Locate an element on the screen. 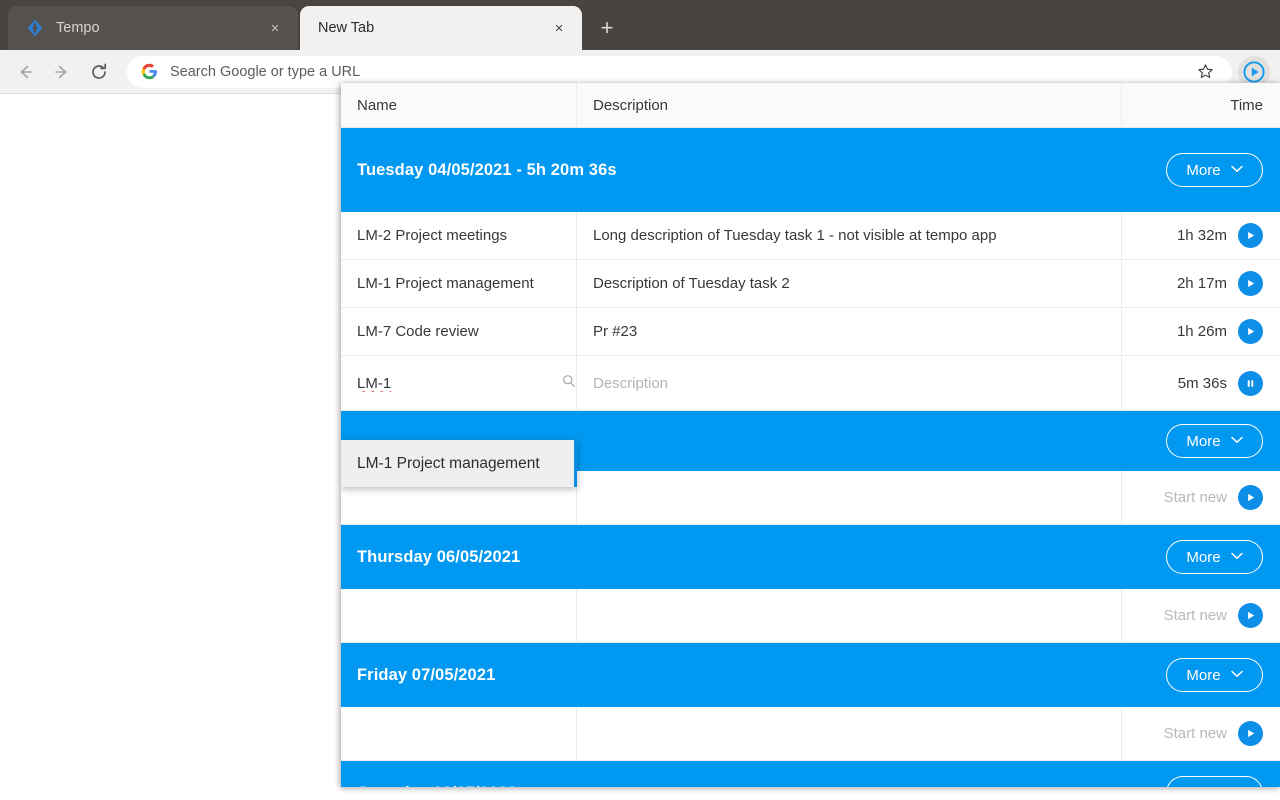 The image size is (1280, 800). active-timer-row: 5m 36s is located at coordinates (810, 383).